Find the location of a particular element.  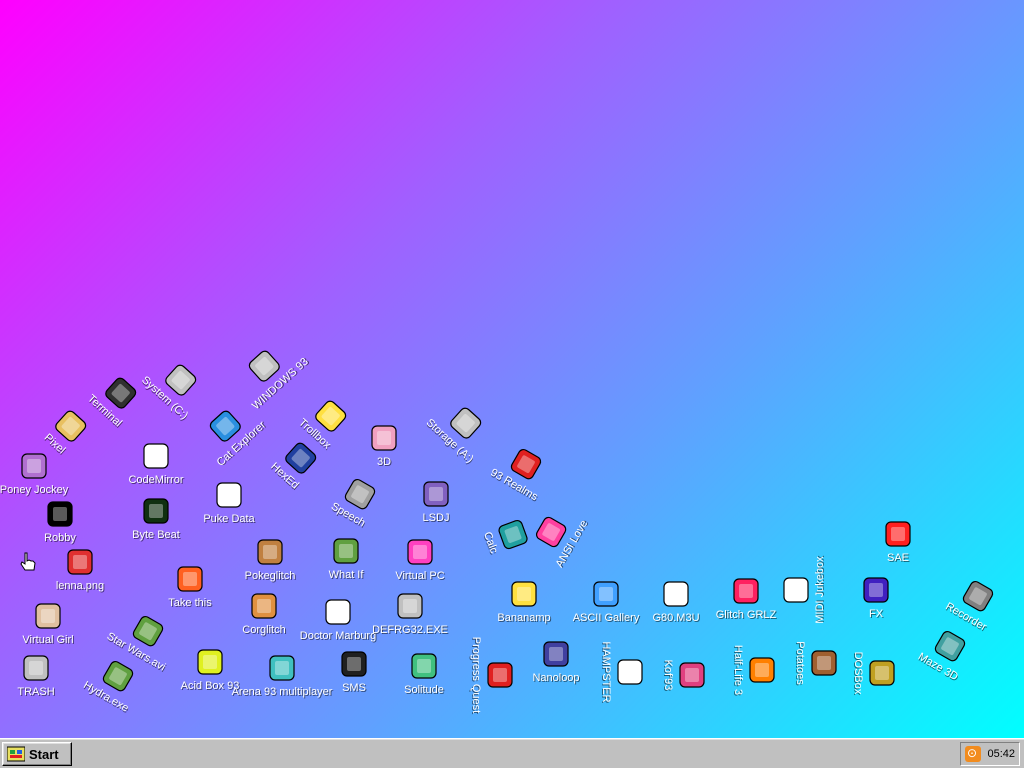

desktop-icon-label: Byte Beat is located at coordinates (156, 535).